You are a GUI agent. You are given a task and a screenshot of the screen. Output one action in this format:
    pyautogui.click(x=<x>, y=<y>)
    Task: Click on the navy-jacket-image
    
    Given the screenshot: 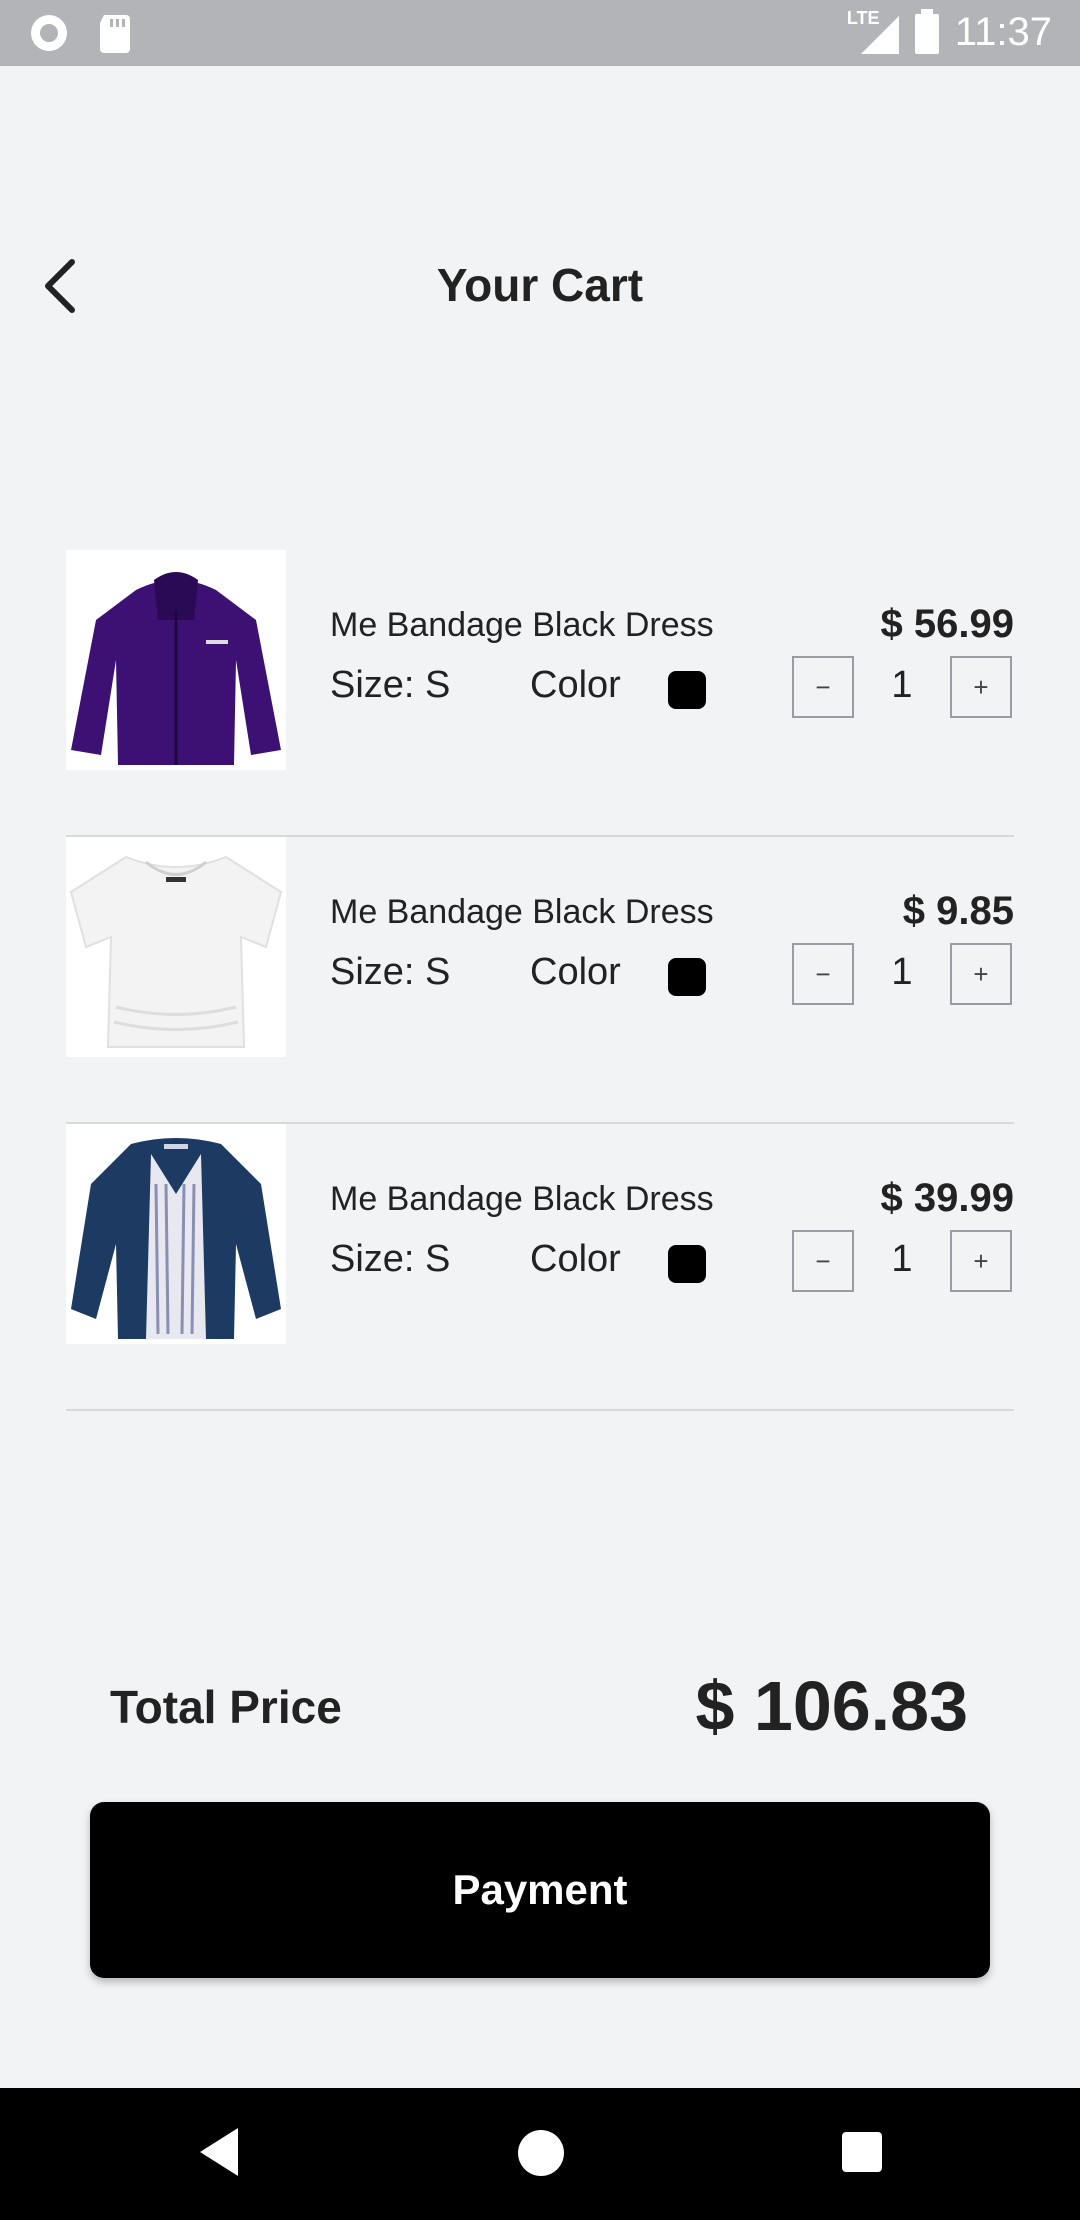 What is the action you would take?
    pyautogui.click(x=176, y=1238)
    